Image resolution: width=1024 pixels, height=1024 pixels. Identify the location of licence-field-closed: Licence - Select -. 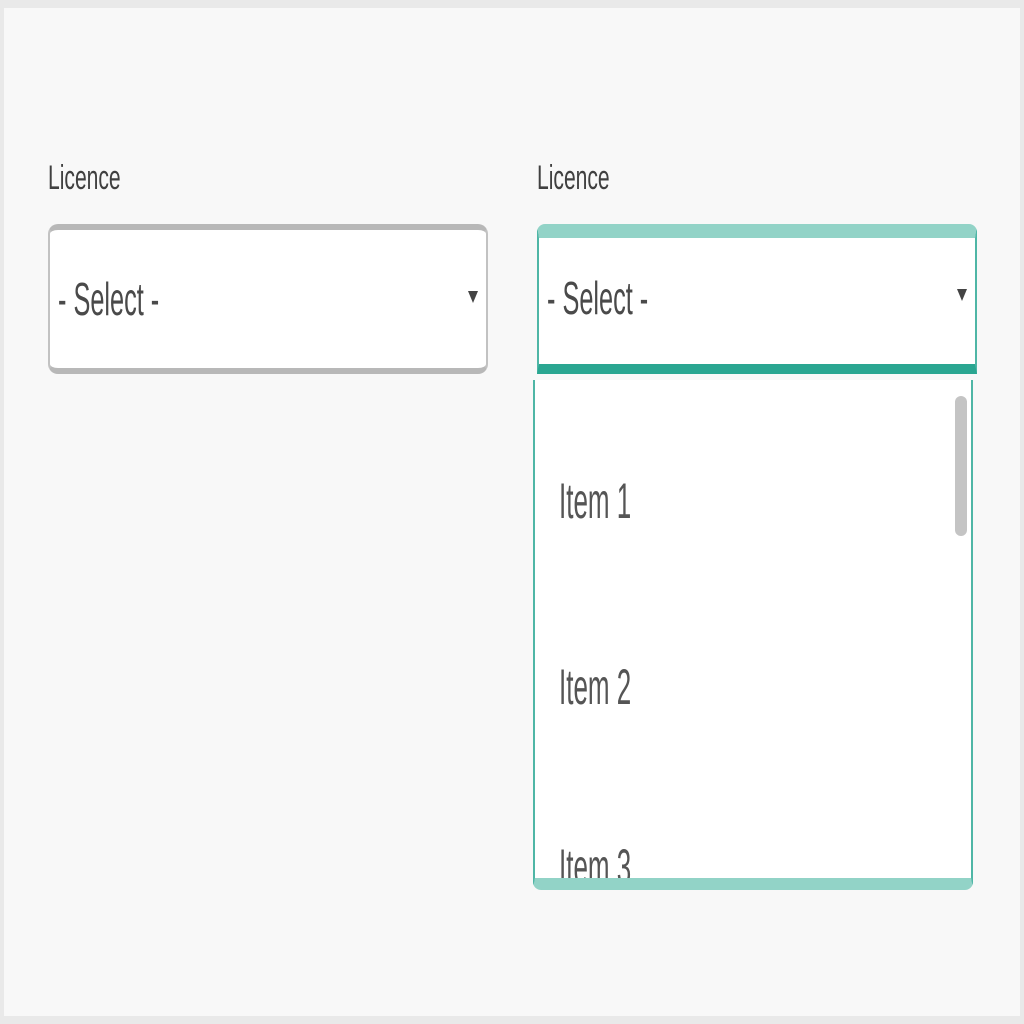
(268, 264).